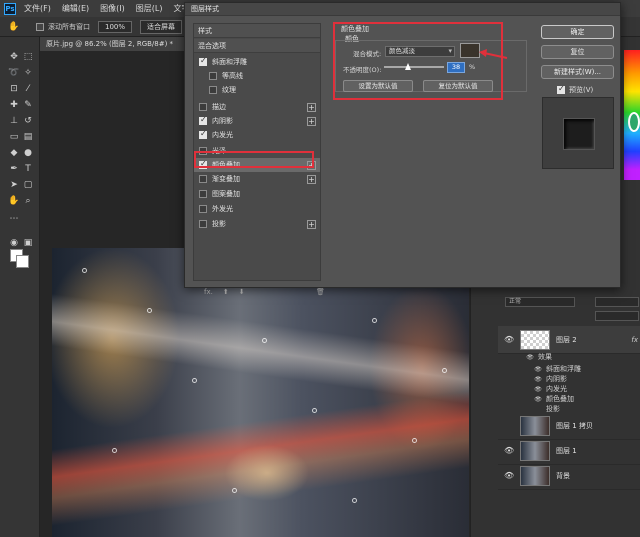 Image resolution: width=640 pixels, height=537 pixels. What do you see at coordinates (14, 105) in the screenshot?
I see `healing-tool-icon: ✚` at bounding box center [14, 105].